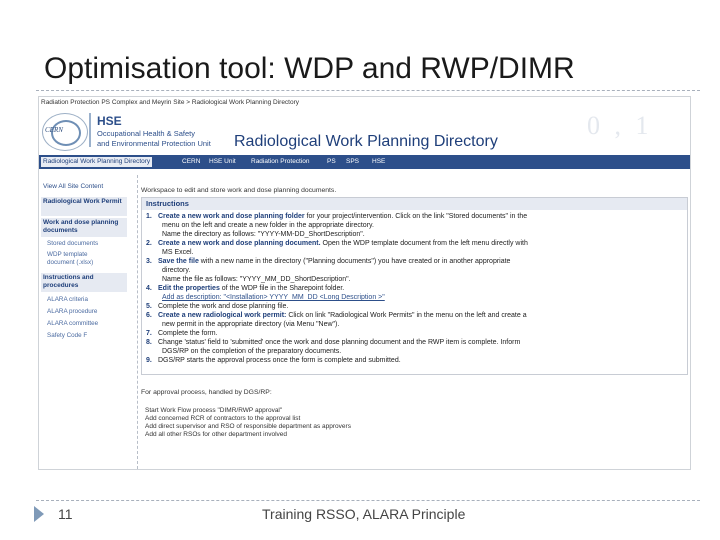  Describe the element at coordinates (280, 162) in the screenshot. I see `topnav-radiation-protection: Radiation Protection` at that location.